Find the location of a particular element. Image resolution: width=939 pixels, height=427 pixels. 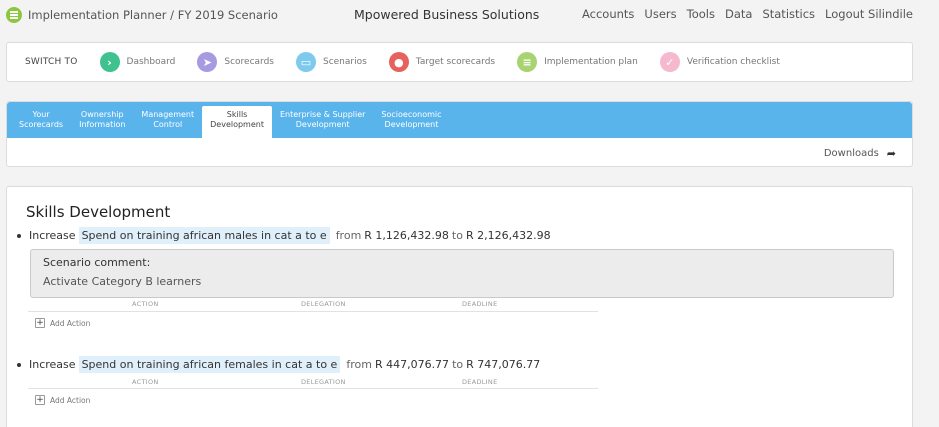

book-icon: ▭ is located at coordinates (305, 62).